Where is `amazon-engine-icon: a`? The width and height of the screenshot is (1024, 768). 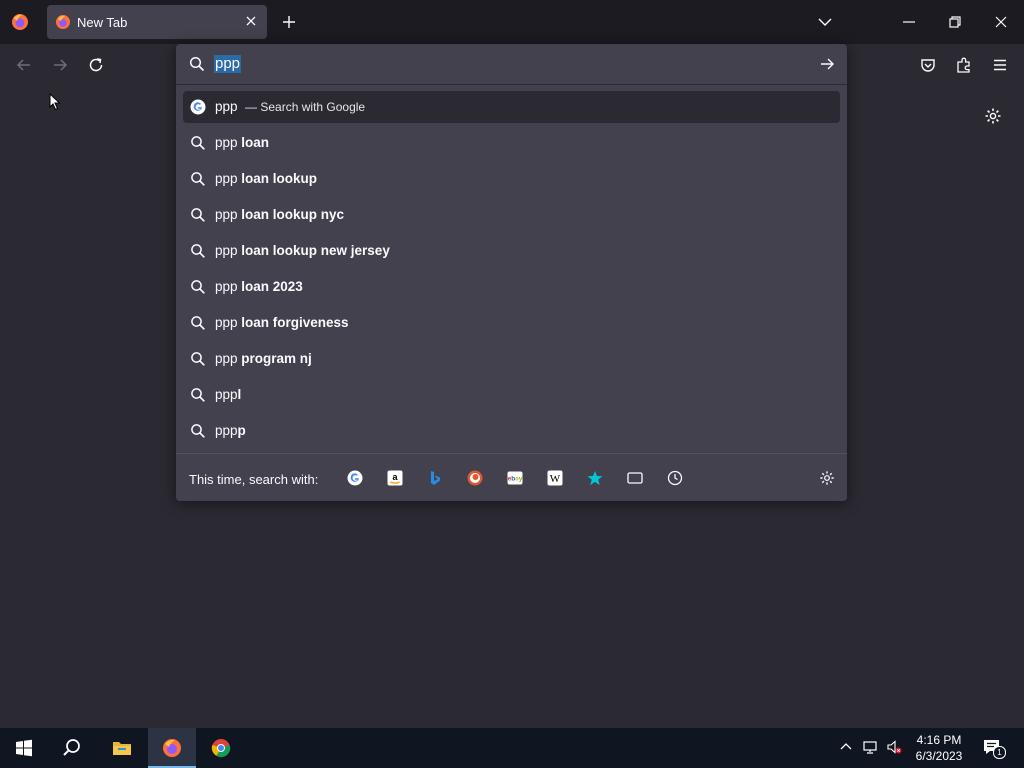
amazon-engine-icon: a is located at coordinates (395, 478).